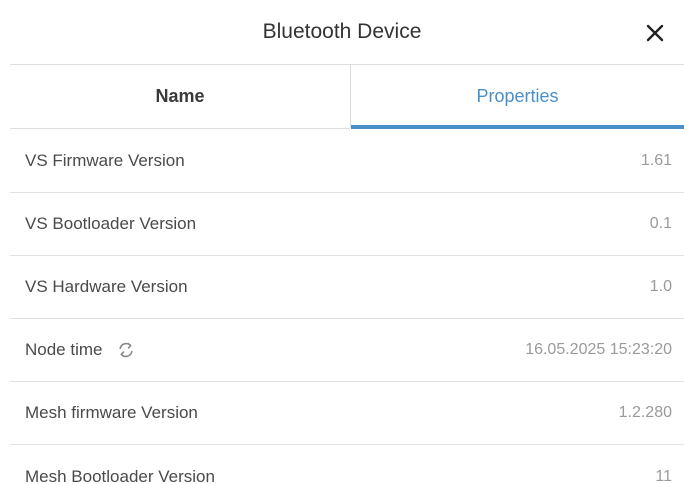 This screenshot has width=684, height=484. What do you see at coordinates (347, 413) in the screenshot?
I see `list-item-mesh-firmware-version: Mesh firmware Version 1.2.280` at bounding box center [347, 413].